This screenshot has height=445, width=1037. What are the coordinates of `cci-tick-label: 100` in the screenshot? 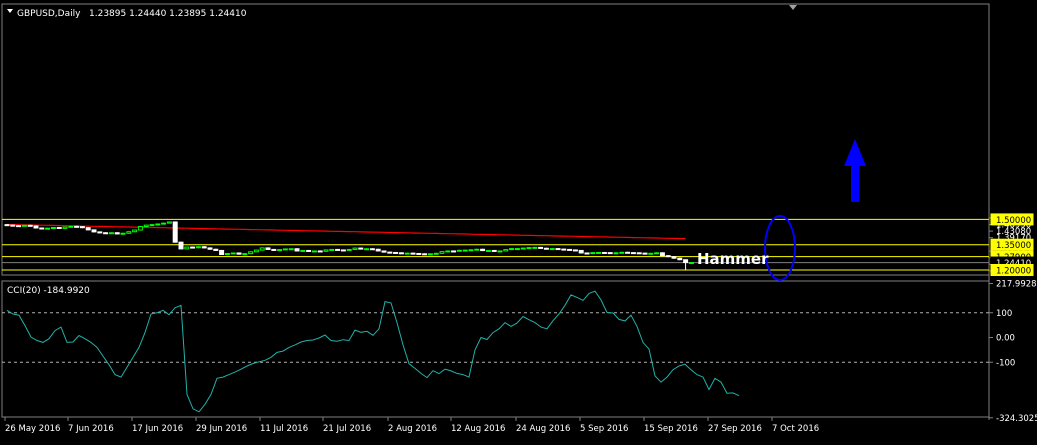 It's located at (1004, 314).